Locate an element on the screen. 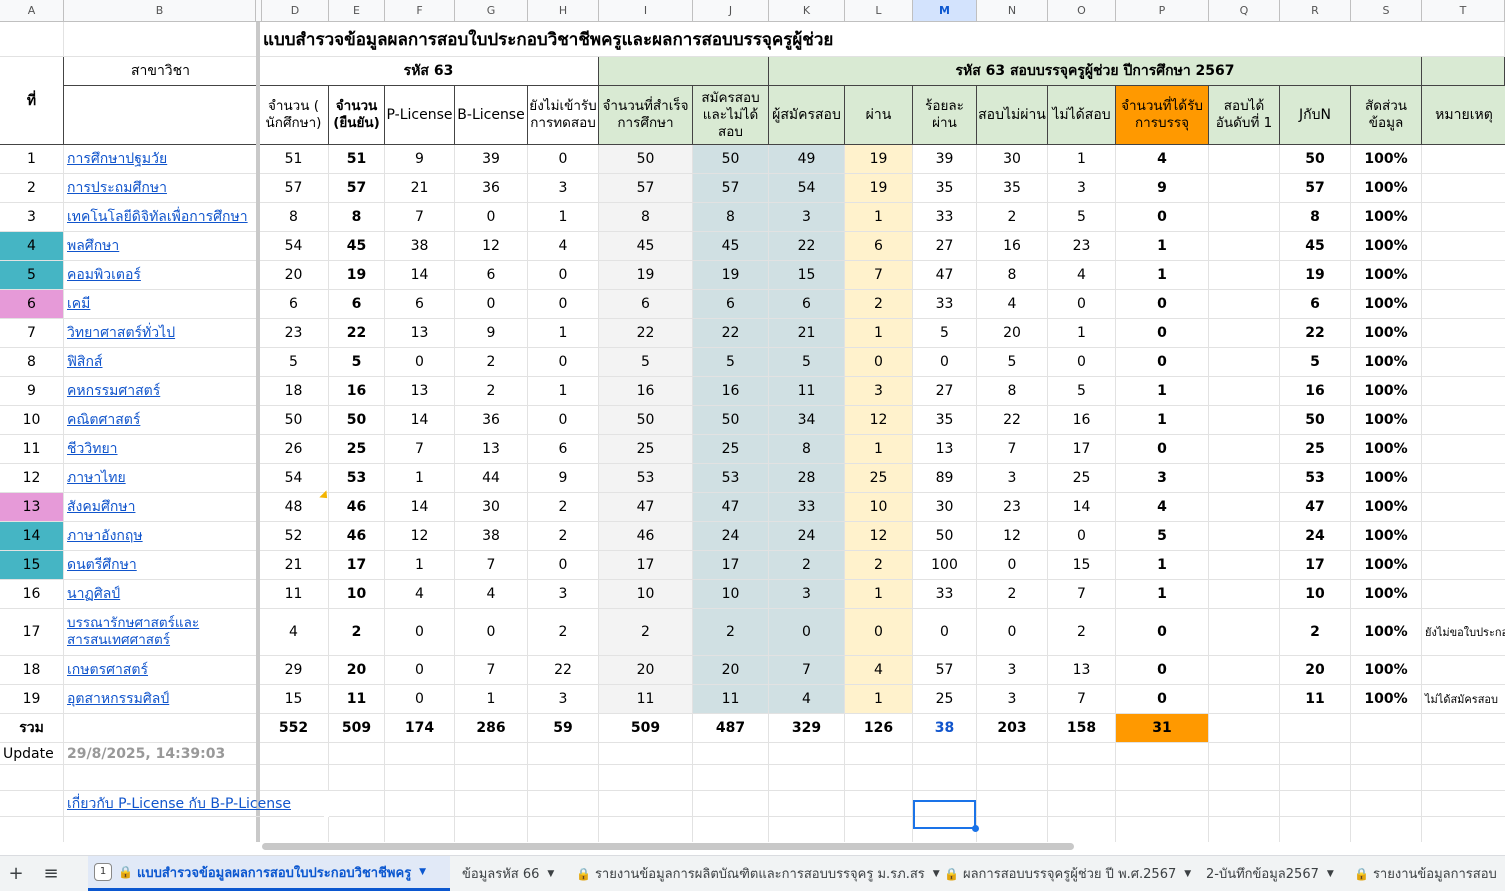  data-cell: 19 is located at coordinates (357, 275).